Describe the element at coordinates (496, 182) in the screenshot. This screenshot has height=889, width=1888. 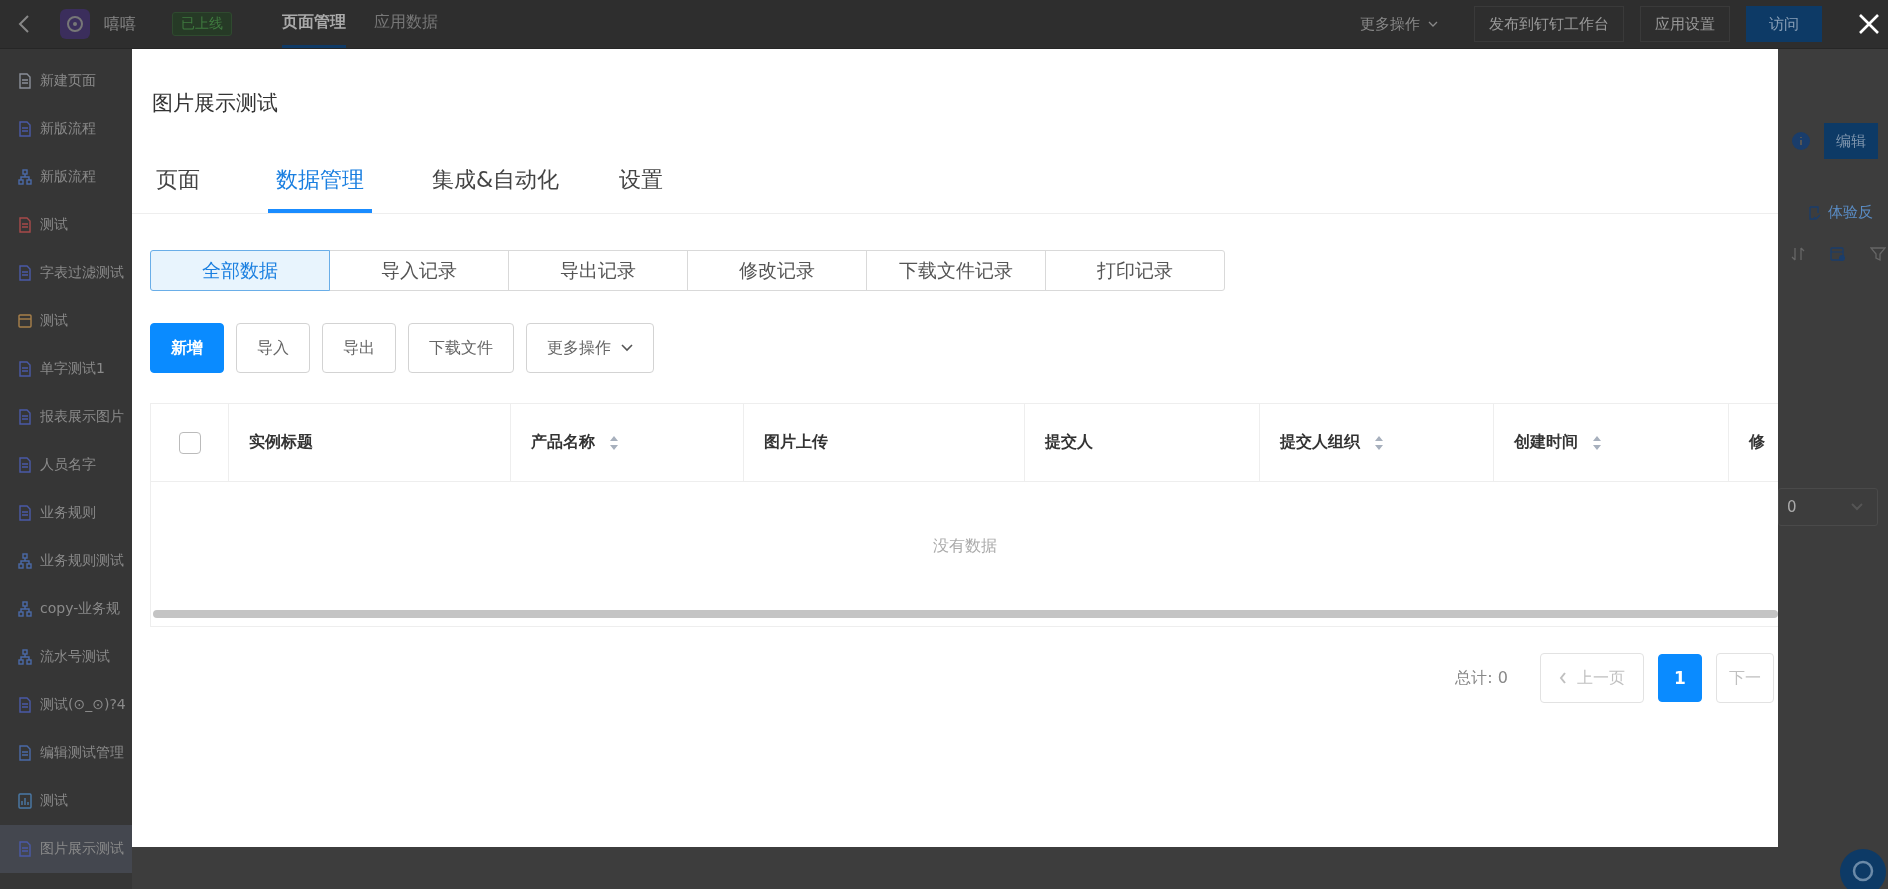
I see `tab: 集成&自动化` at that location.